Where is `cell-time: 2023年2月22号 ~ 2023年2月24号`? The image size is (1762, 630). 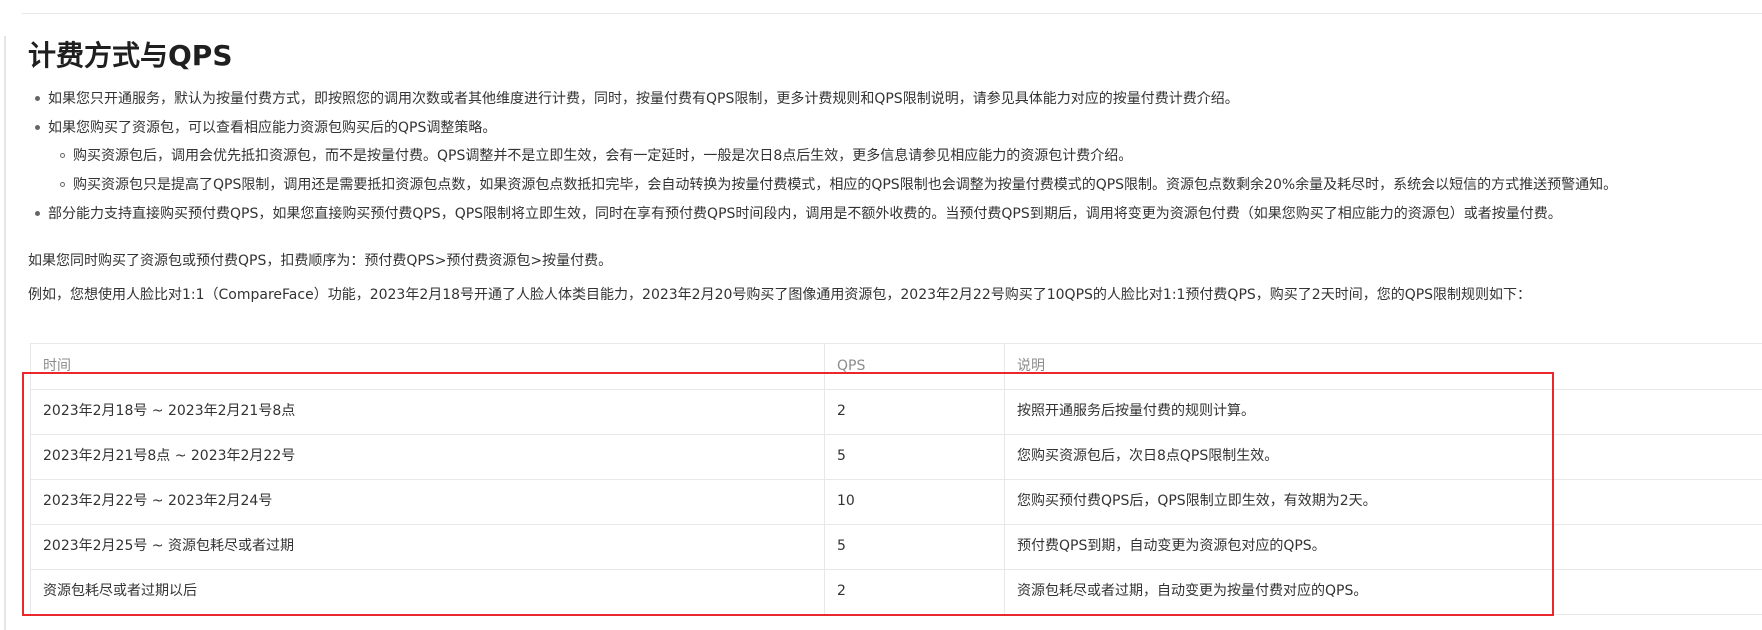
cell-time: 2023年2月22号 ~ 2023年2月24号 is located at coordinates (428, 501).